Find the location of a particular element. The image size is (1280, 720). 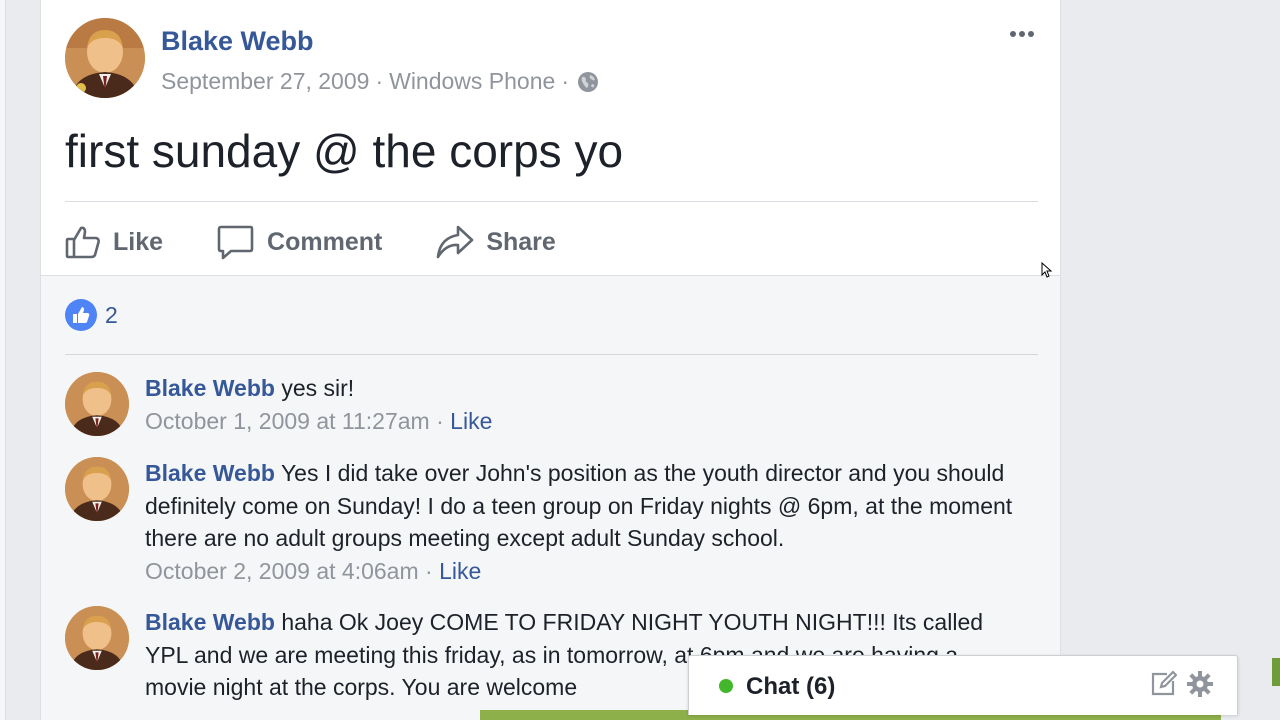

feedback-divider is located at coordinates (551, 354).